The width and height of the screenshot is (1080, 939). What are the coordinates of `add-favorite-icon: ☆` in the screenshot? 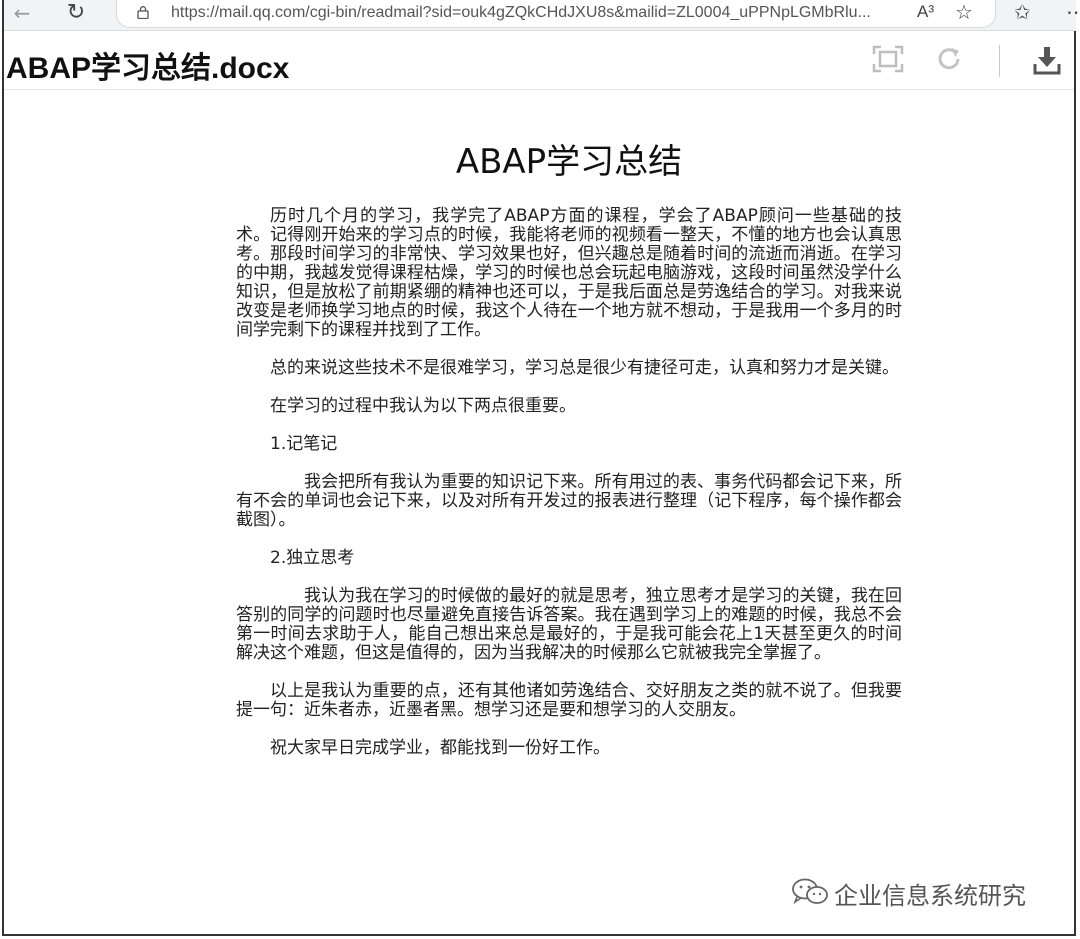 It's located at (964, 12).